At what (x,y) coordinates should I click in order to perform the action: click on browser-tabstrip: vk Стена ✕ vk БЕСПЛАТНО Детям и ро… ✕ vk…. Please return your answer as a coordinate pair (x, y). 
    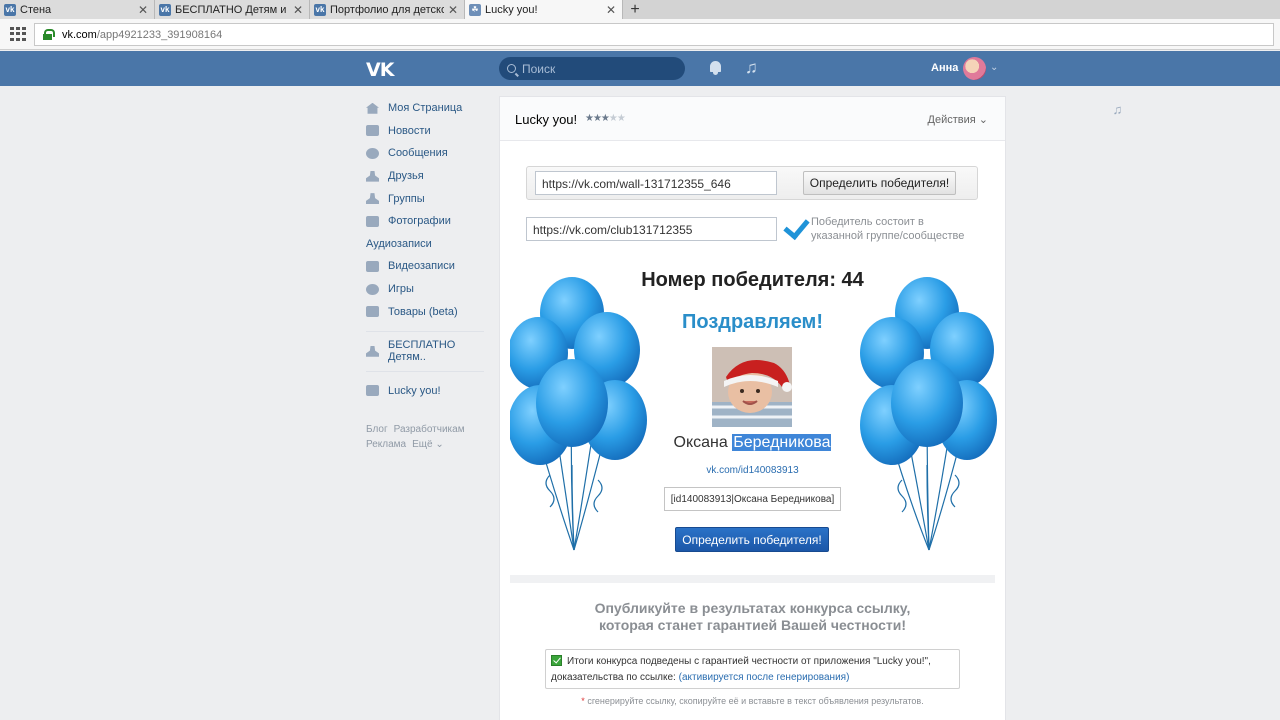
    Looking at the image, I should click on (640, 9).